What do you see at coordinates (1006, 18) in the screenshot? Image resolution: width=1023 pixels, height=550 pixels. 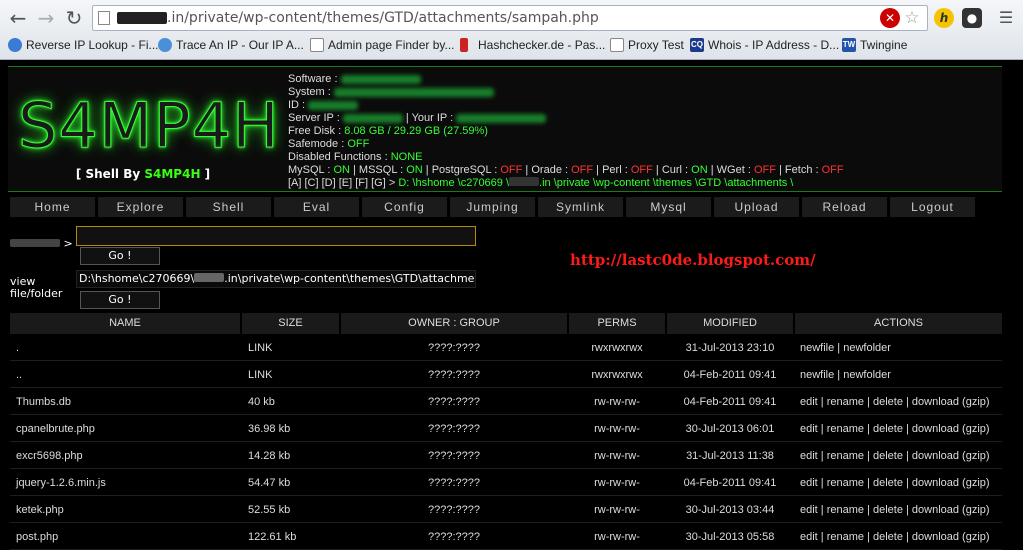 I see `wrench-icon: ☰` at bounding box center [1006, 18].